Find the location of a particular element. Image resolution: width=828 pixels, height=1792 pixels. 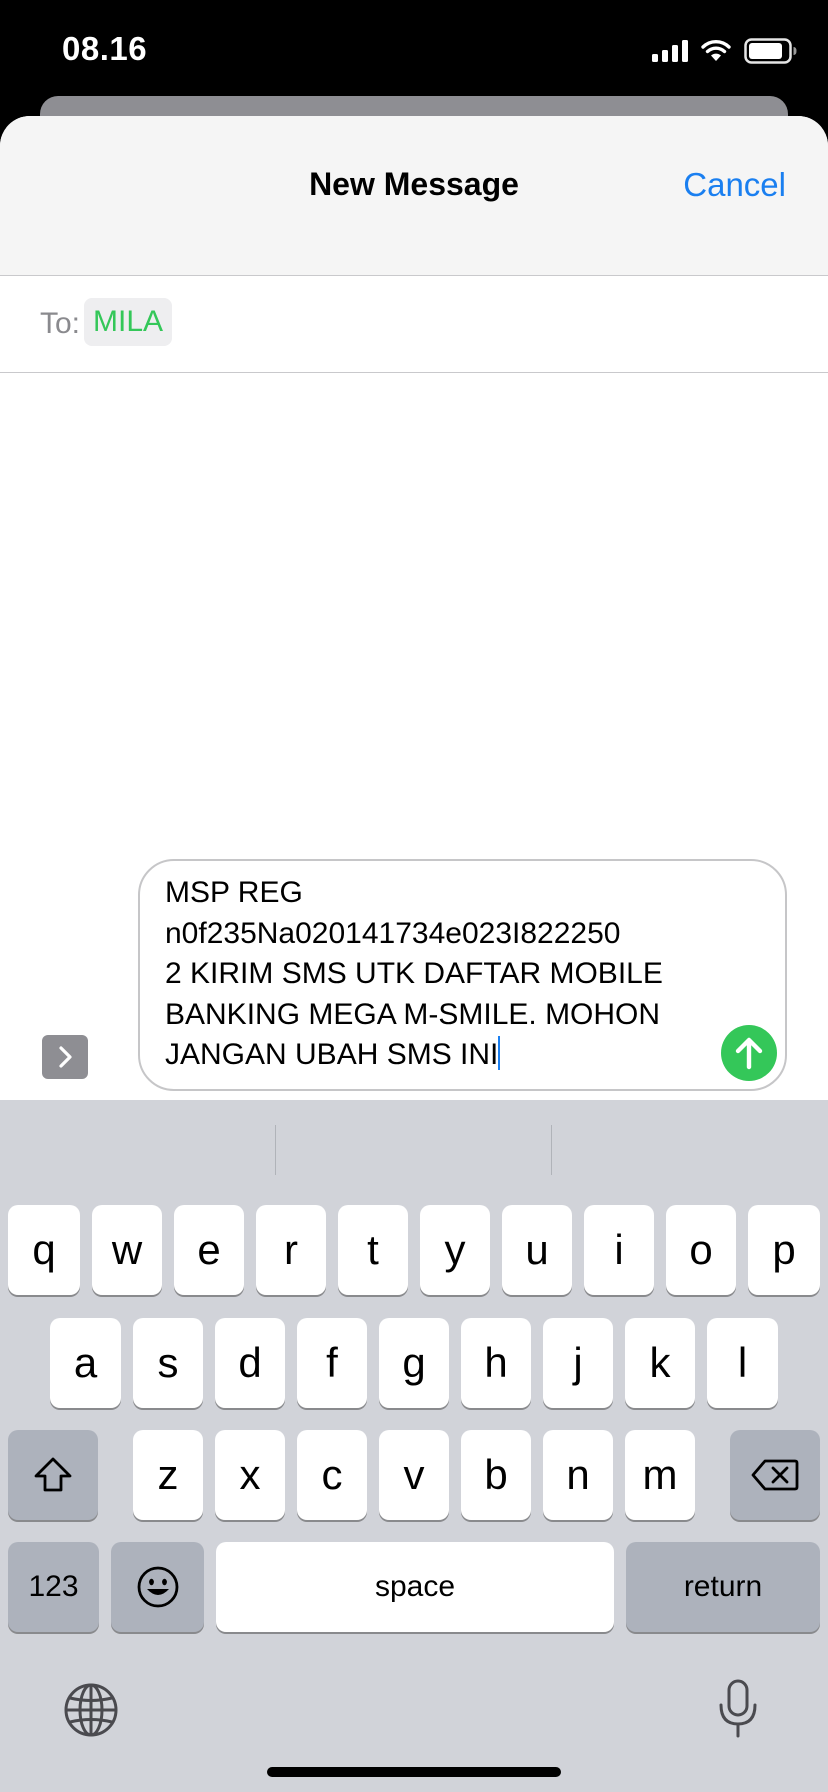

delete-key is located at coordinates (775, 1475).